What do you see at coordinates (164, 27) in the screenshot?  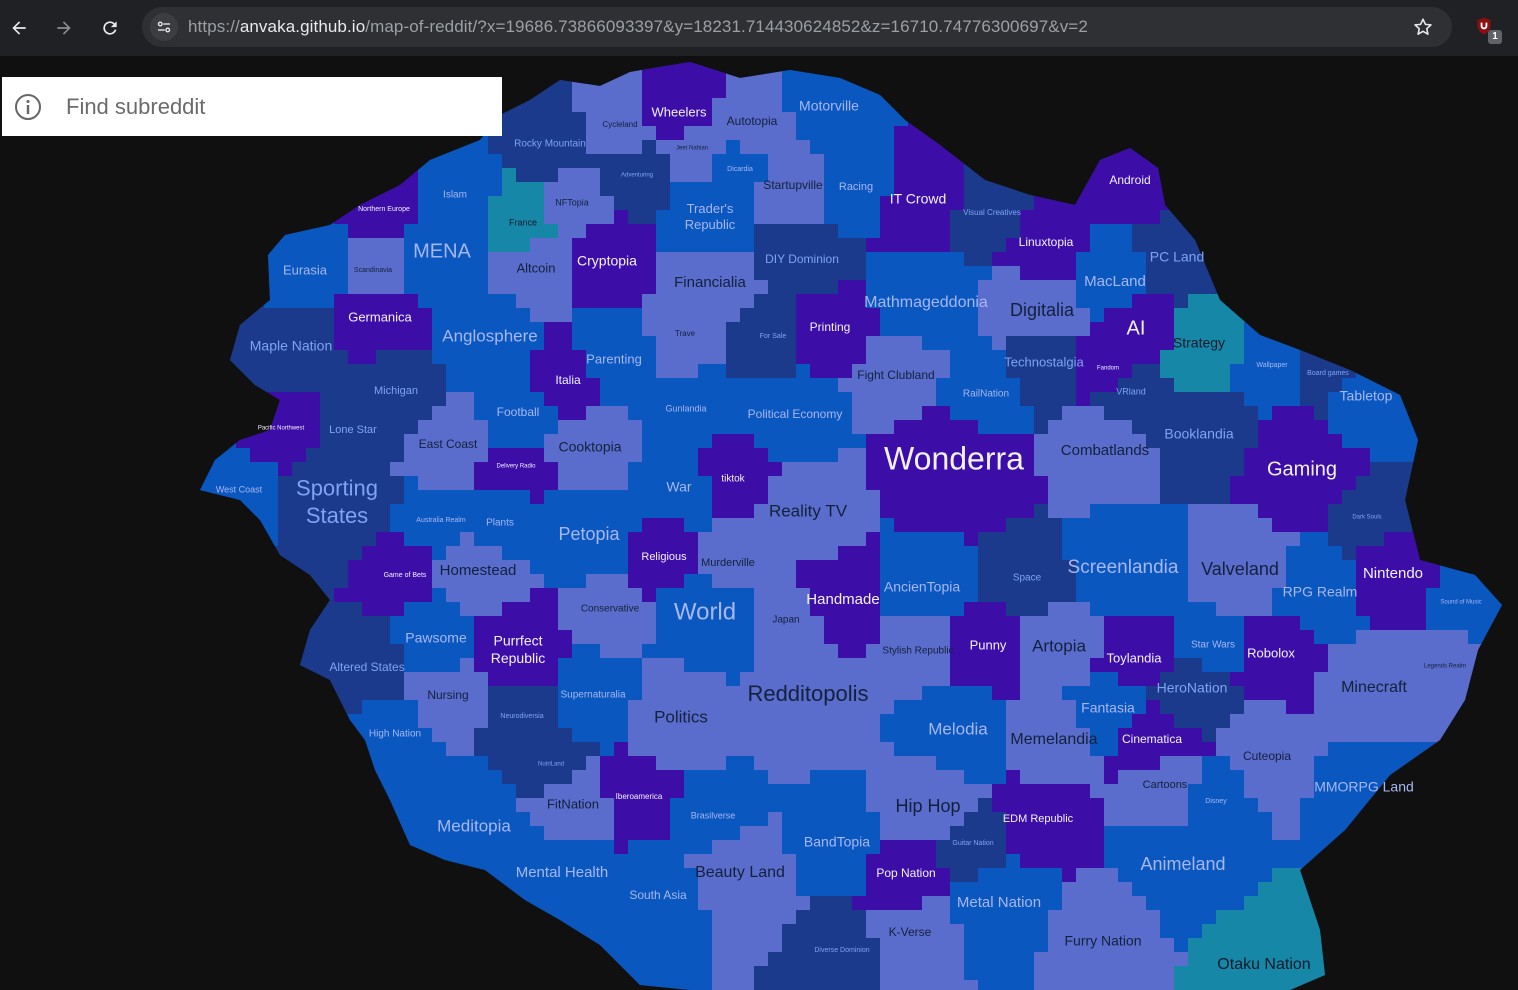 I see `site-settings-button` at bounding box center [164, 27].